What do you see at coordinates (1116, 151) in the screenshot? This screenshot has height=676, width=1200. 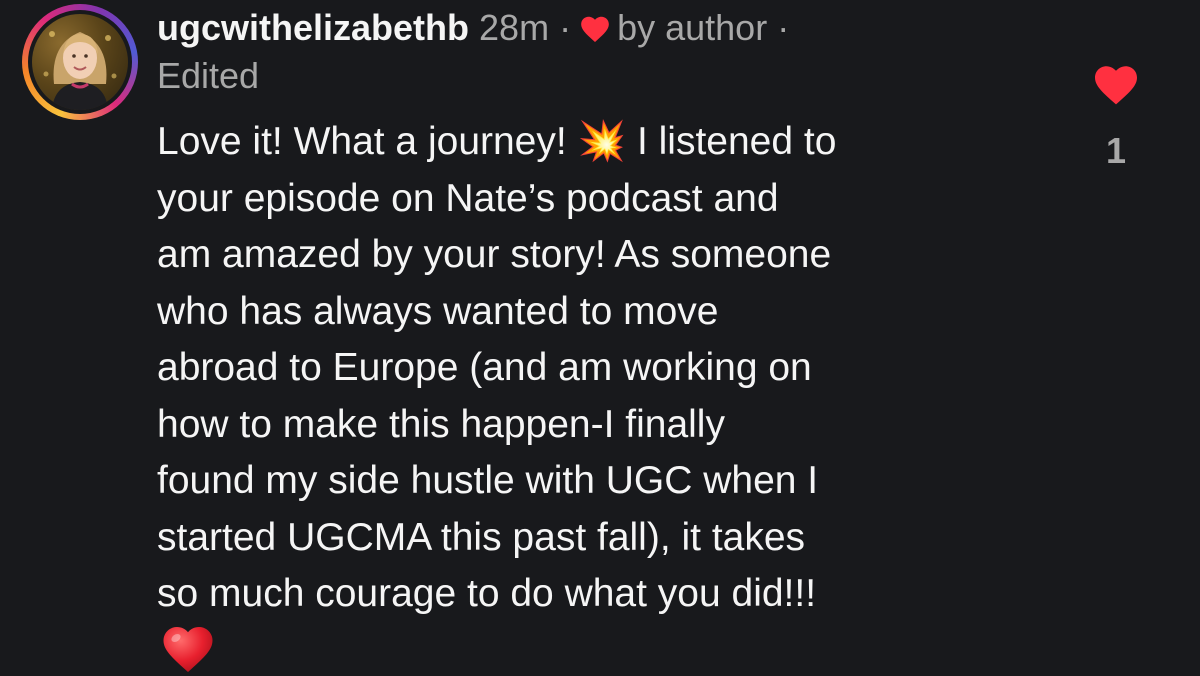 I see `like-count: 1` at bounding box center [1116, 151].